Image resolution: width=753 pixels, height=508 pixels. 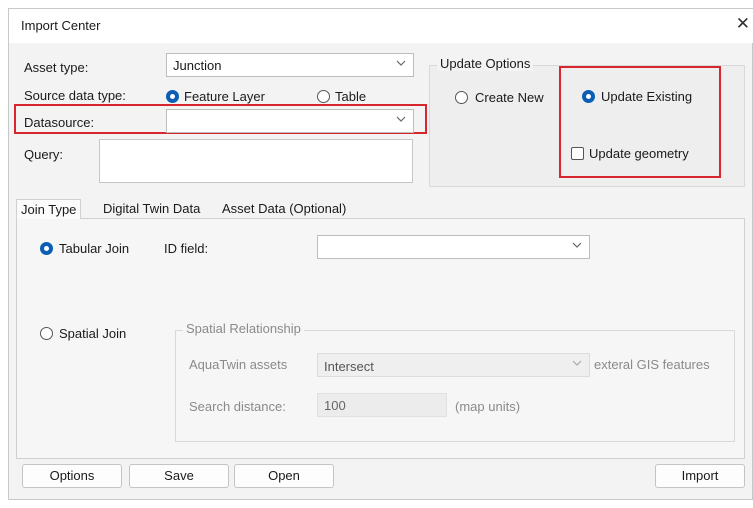 What do you see at coordinates (509, 97) in the screenshot?
I see `create-new-label: Create New` at bounding box center [509, 97].